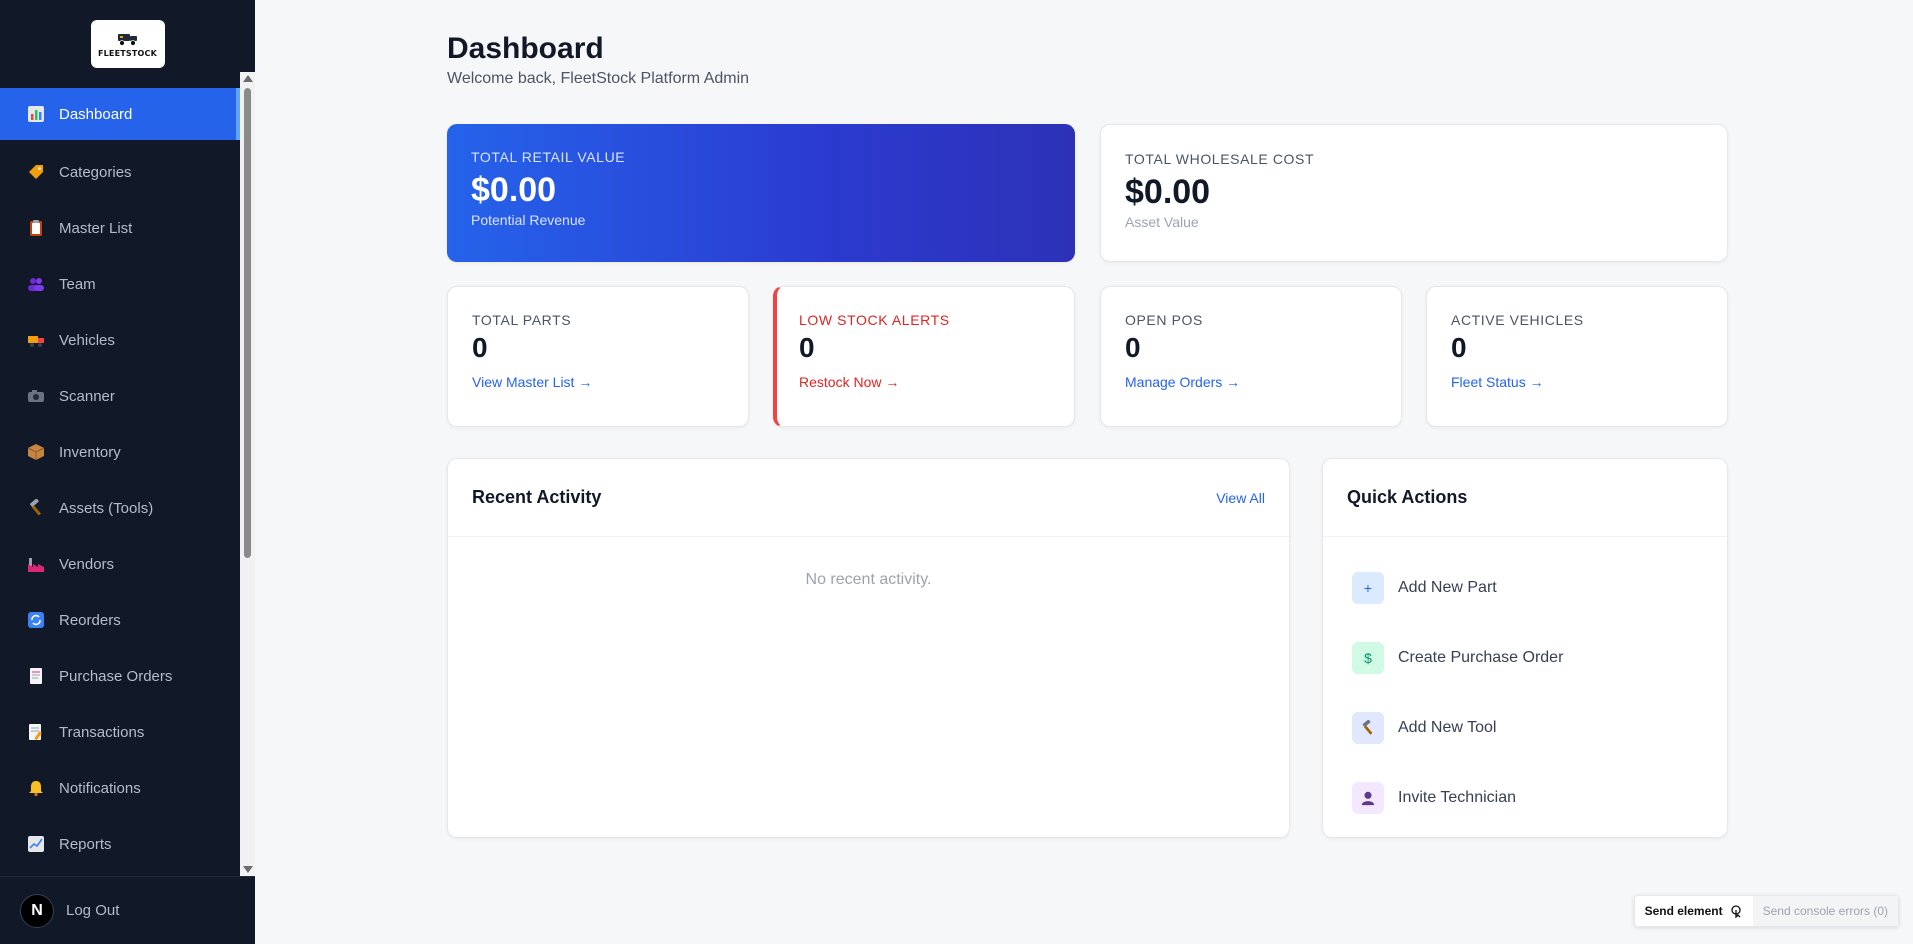 The width and height of the screenshot is (1913, 944). Describe the element at coordinates (1517, 320) in the screenshot. I see `stat-label: ACTIVE VEHICLES` at that location.